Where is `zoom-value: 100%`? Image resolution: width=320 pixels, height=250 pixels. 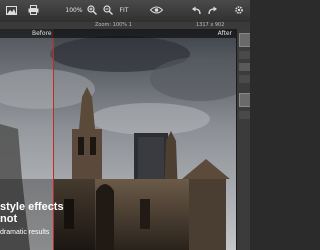
zoom-value: 100% is located at coordinates (73, 10).